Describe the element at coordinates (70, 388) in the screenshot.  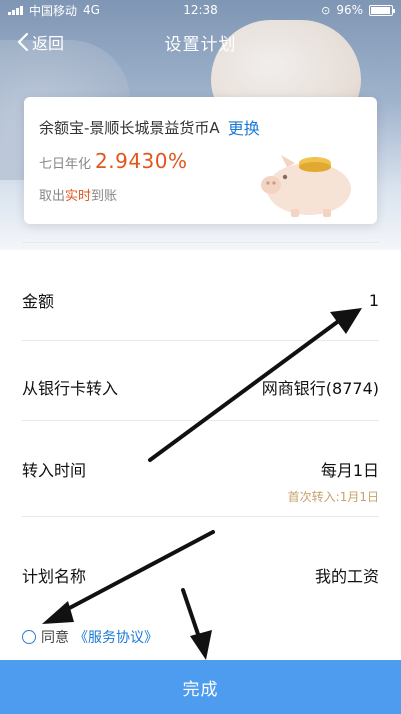
I see `bank-card-label: 从银行卡转入` at that location.